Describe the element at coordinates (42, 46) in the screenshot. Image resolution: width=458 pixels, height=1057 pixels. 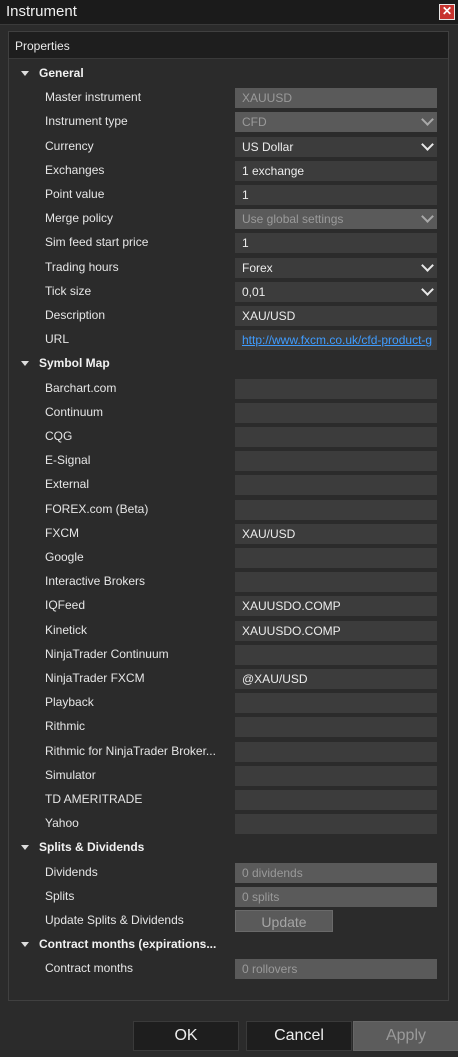
I see `properties-header-label: Properties` at that location.